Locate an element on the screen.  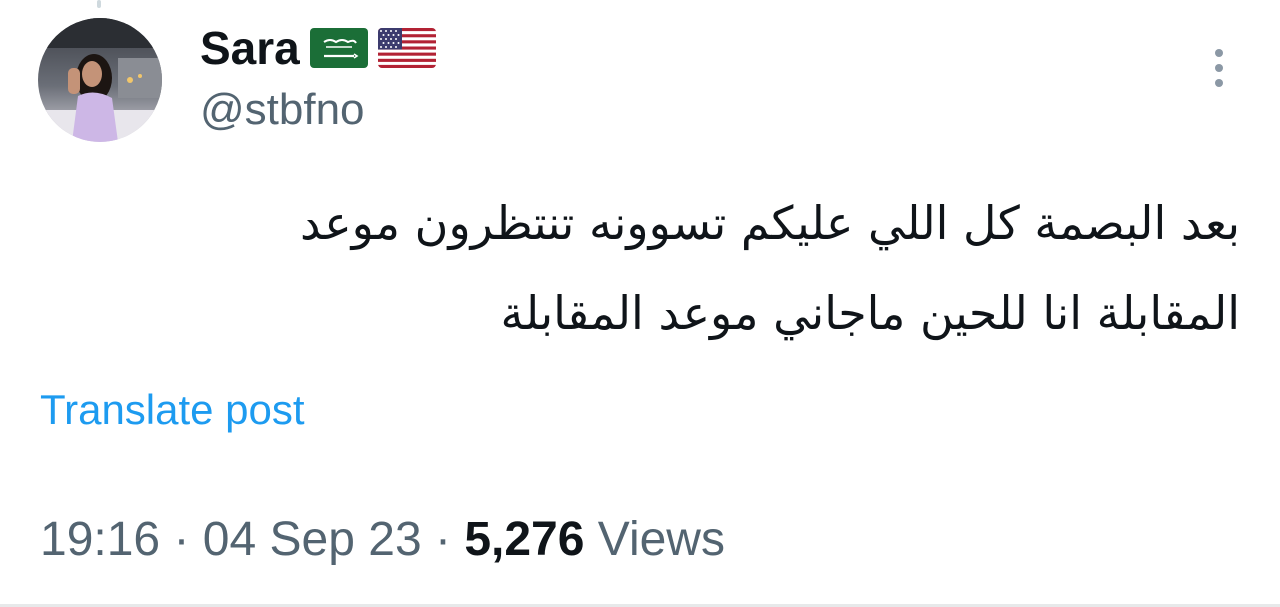
tweet-metadata: 19:16 · 04 Sep 23 · 5,276 Views is located at coordinates (382, 540).